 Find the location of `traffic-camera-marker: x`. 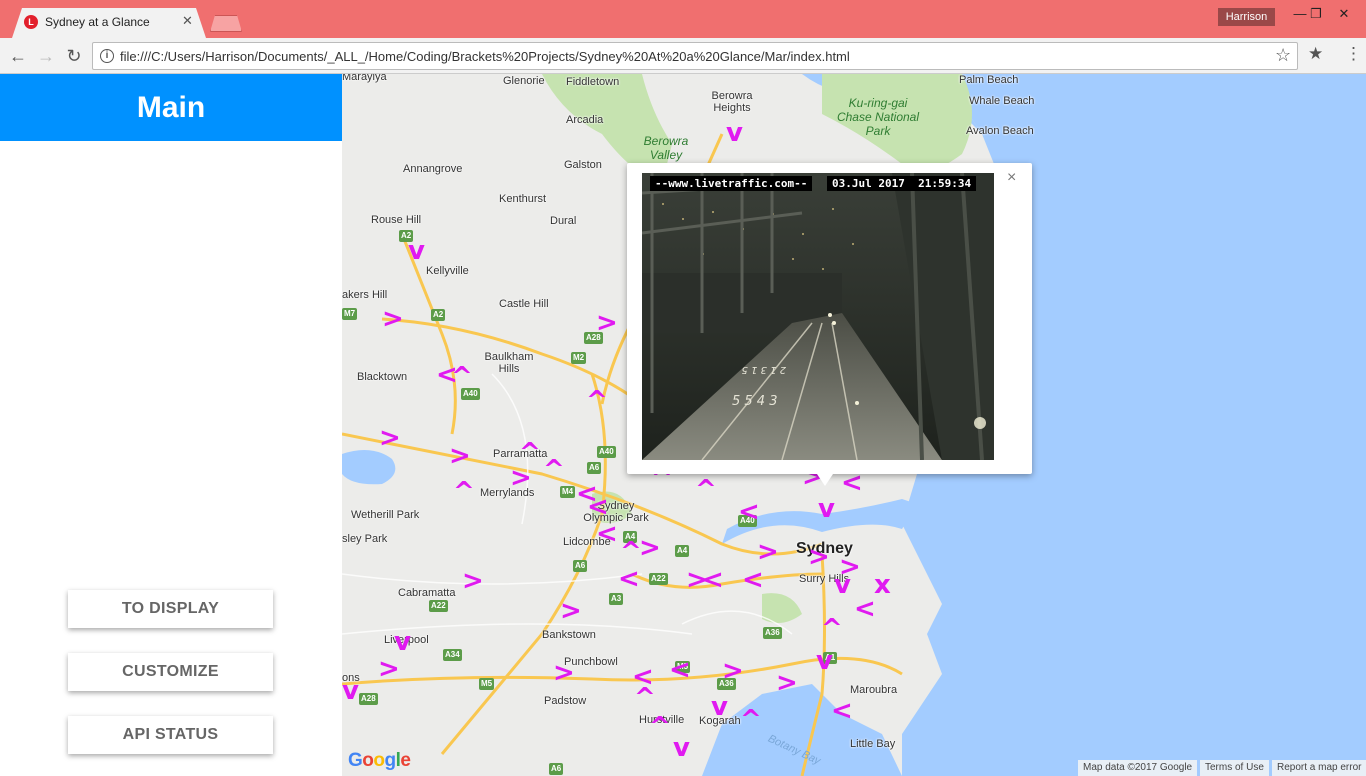

traffic-camera-marker: x is located at coordinates (882, 585).